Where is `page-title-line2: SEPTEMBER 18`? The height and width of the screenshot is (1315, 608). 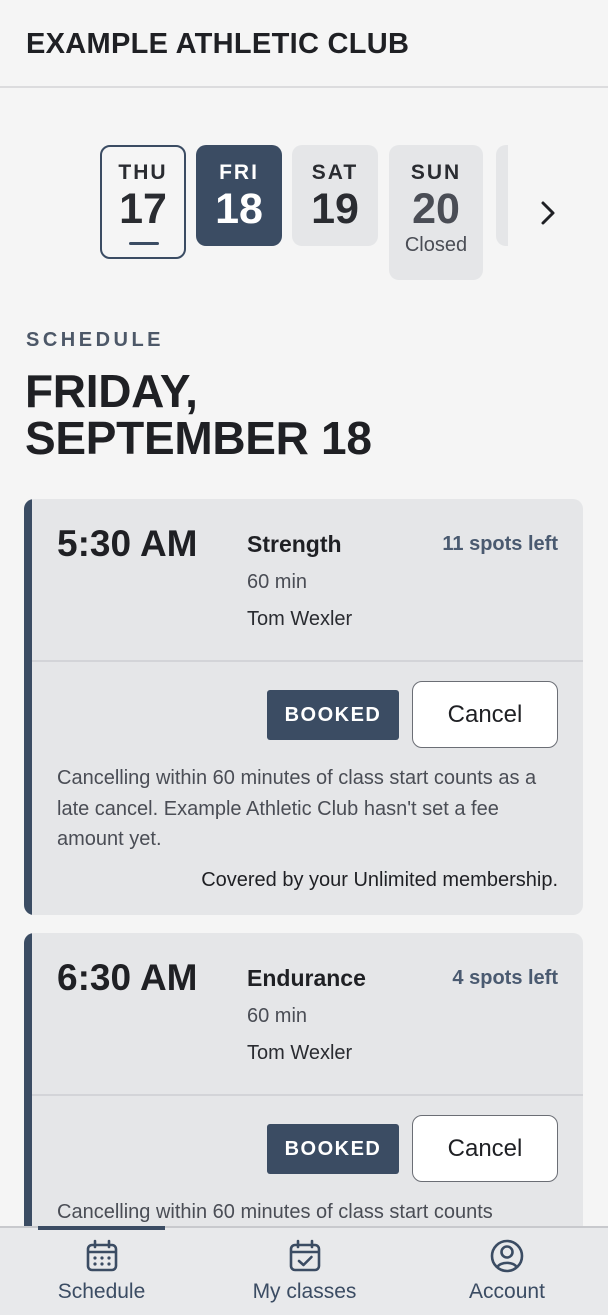
page-title-line2: SEPTEMBER 18 is located at coordinates (198, 438).